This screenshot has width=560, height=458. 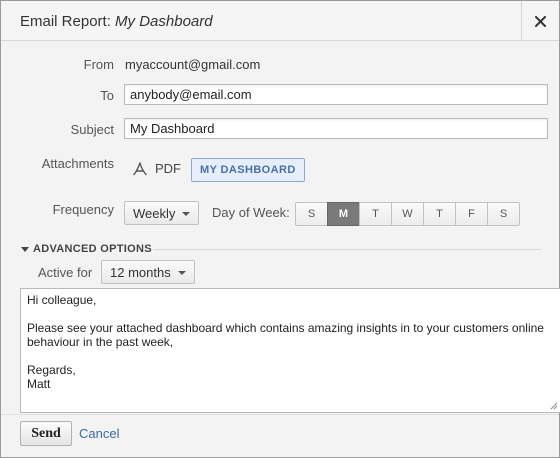 I want to click on to-field, so click(x=336, y=94).